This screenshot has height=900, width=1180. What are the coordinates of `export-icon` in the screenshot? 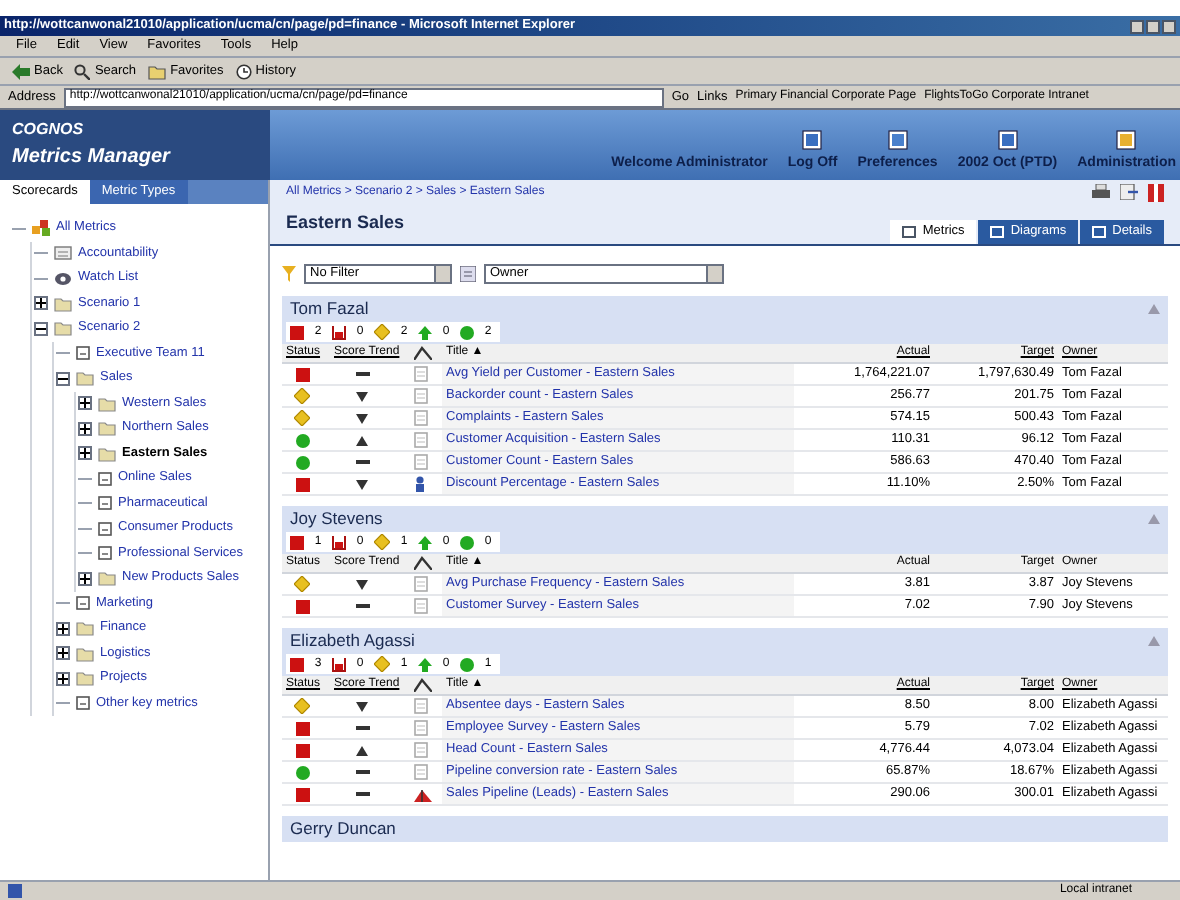 It's located at (1129, 192).